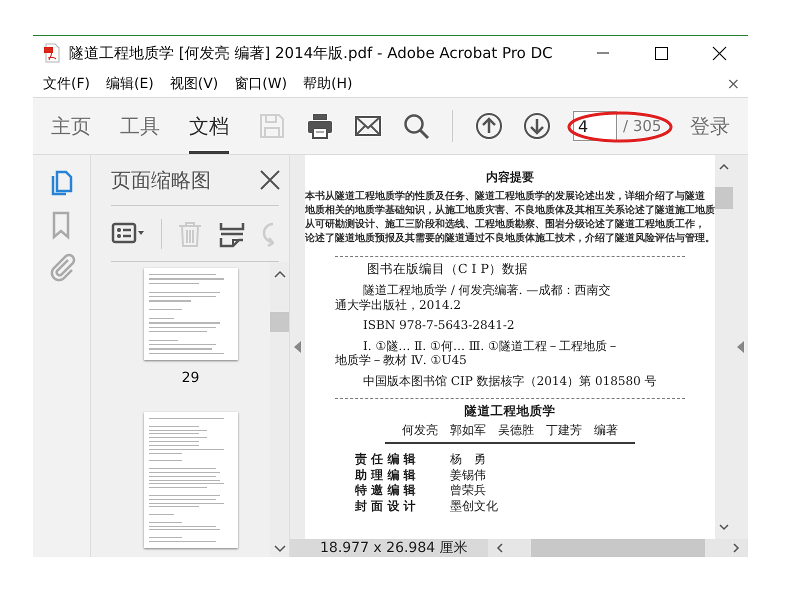  I want to click on menu-item: 帮助(H), so click(328, 83).